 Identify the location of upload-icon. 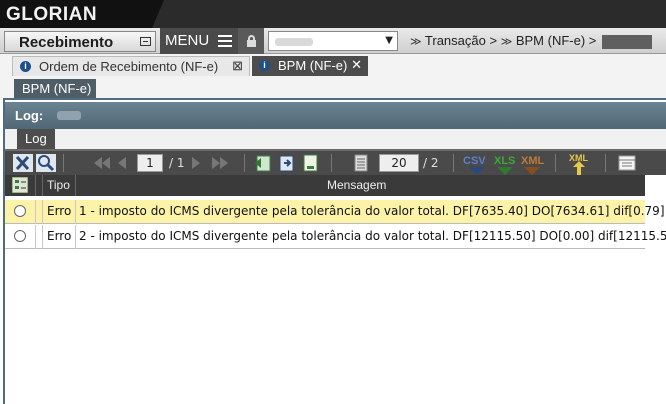
(579, 168).